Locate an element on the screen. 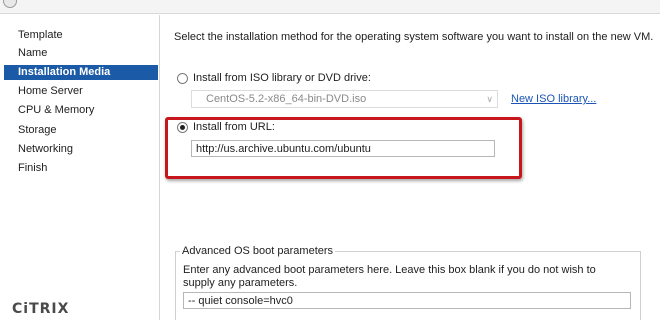  iso-select-value: CentOS-5.2-x86_64-bin-DVD.iso is located at coordinates (286, 99).